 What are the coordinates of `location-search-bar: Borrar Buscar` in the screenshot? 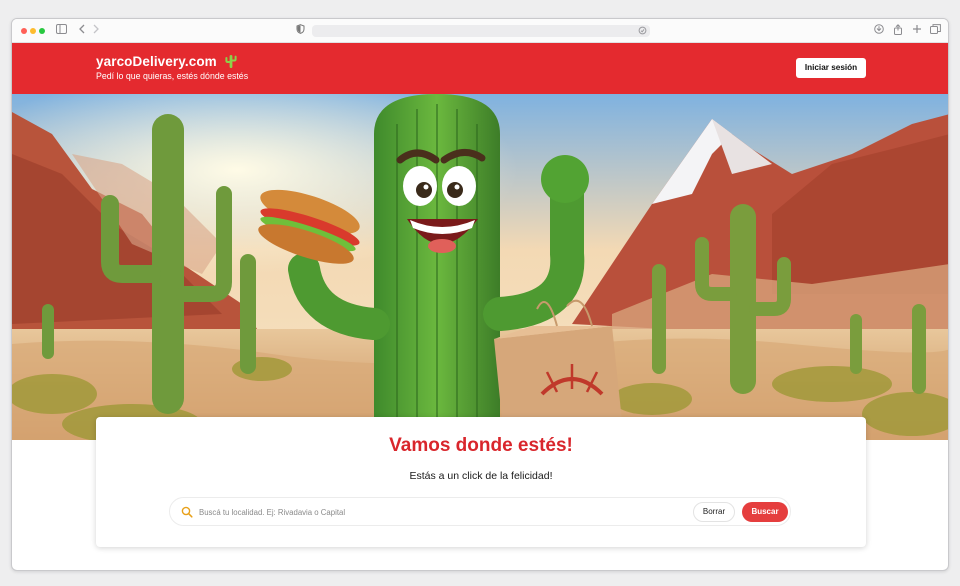 It's located at (480, 511).